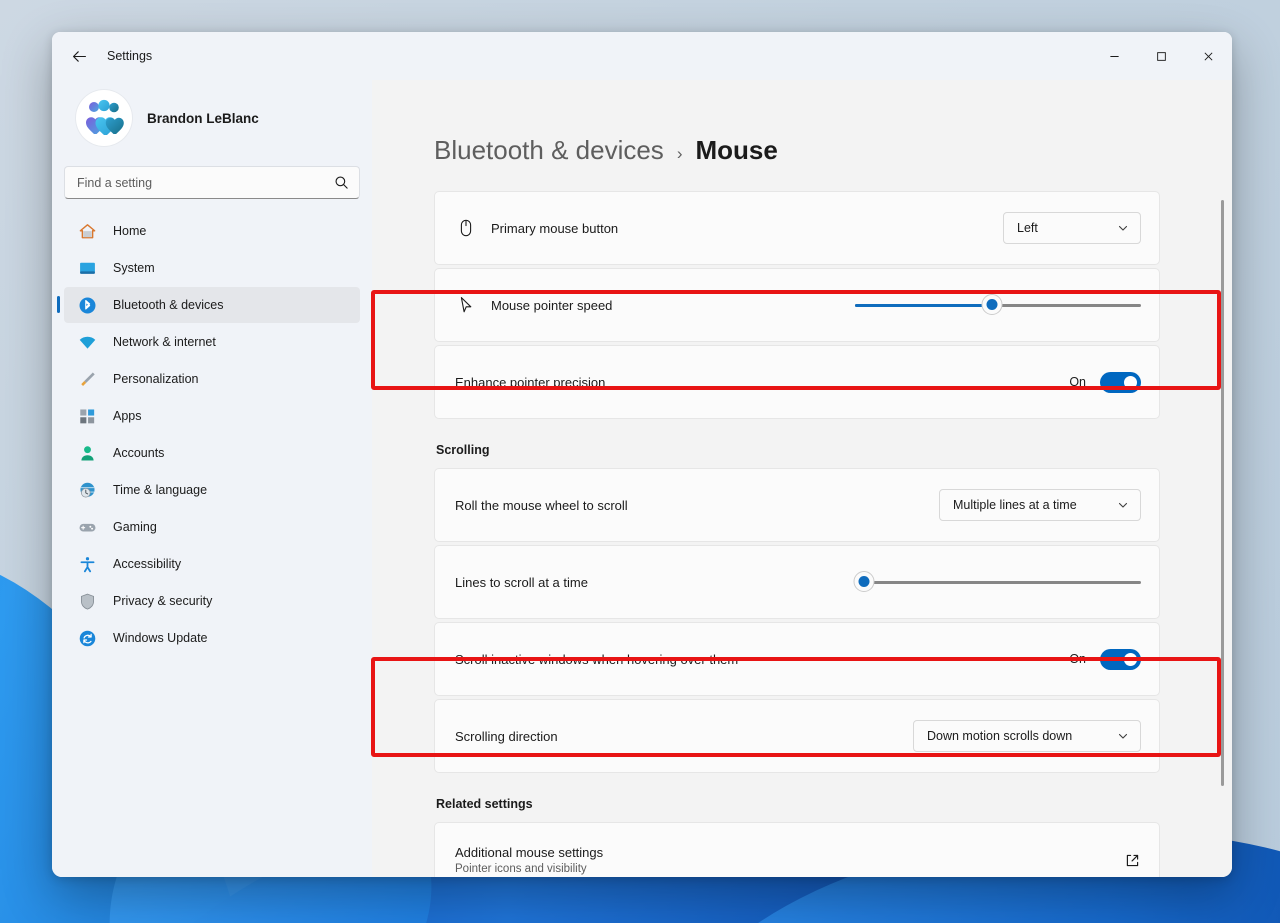  What do you see at coordinates (466, 228) in the screenshot?
I see `mouse-icon` at bounding box center [466, 228].